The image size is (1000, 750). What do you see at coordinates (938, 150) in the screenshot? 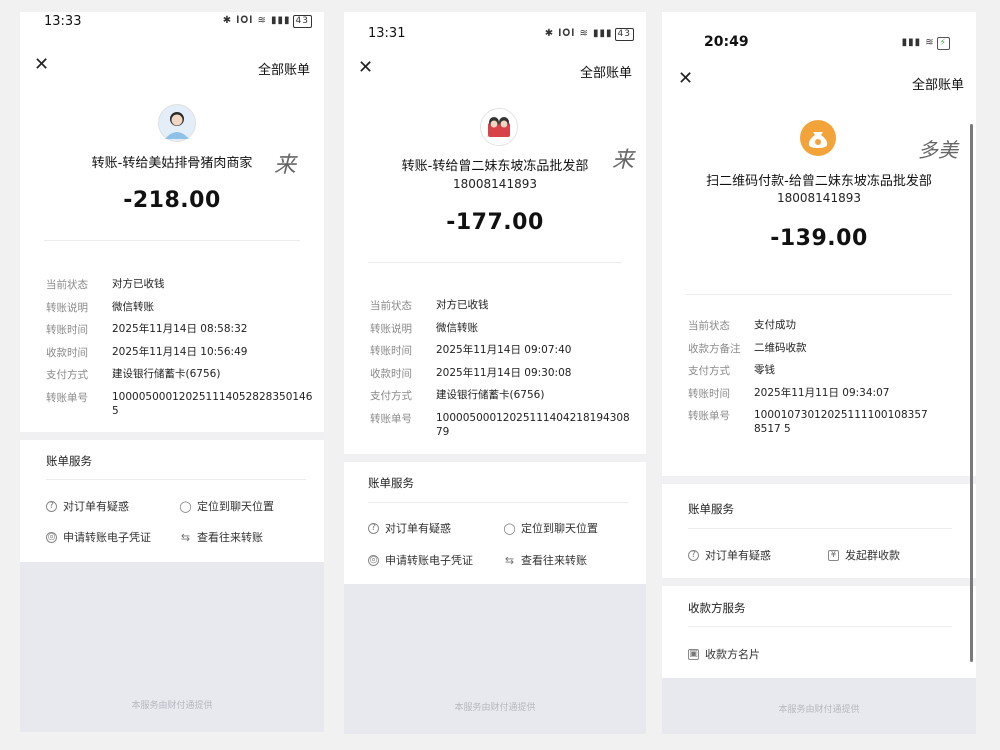
I see `handwritten-signature: 多美` at bounding box center [938, 150].